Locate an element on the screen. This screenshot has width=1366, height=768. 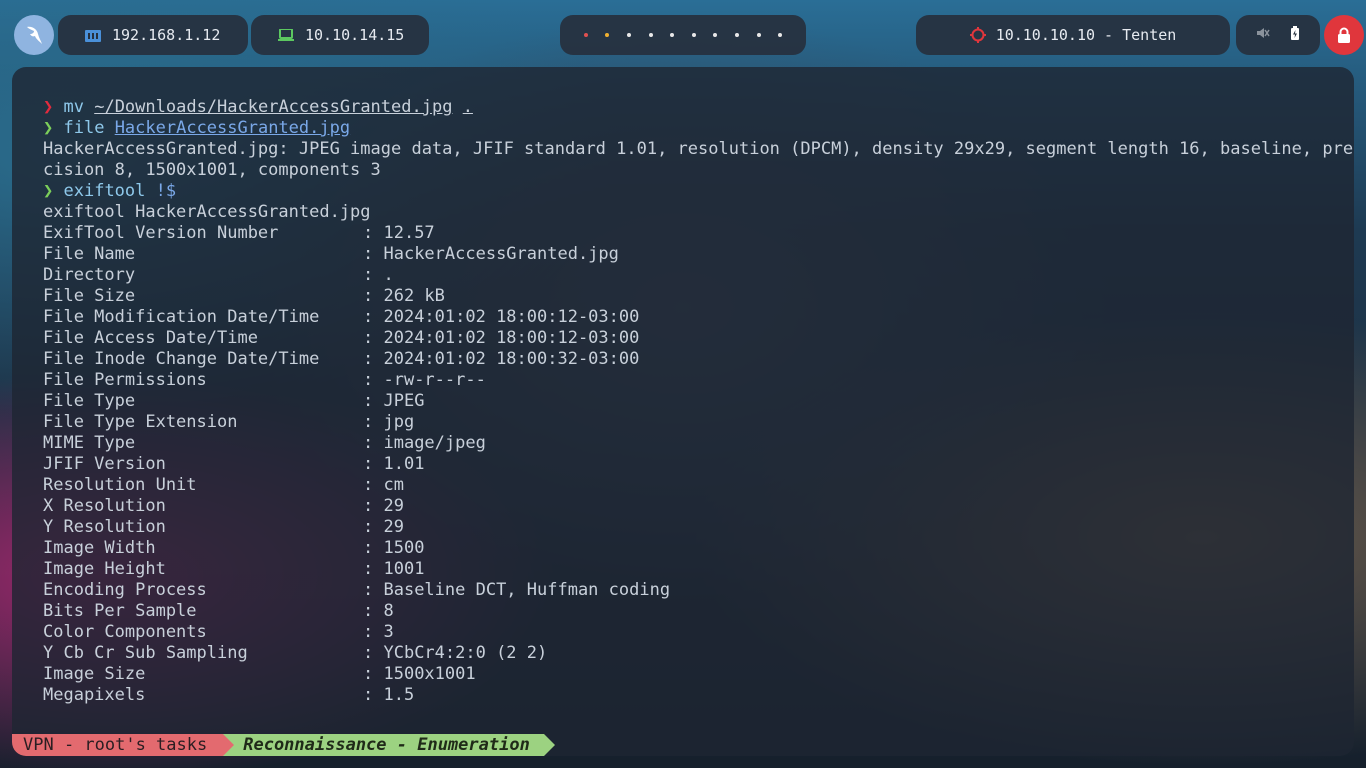
exif-key: Directory is located at coordinates (89, 275).